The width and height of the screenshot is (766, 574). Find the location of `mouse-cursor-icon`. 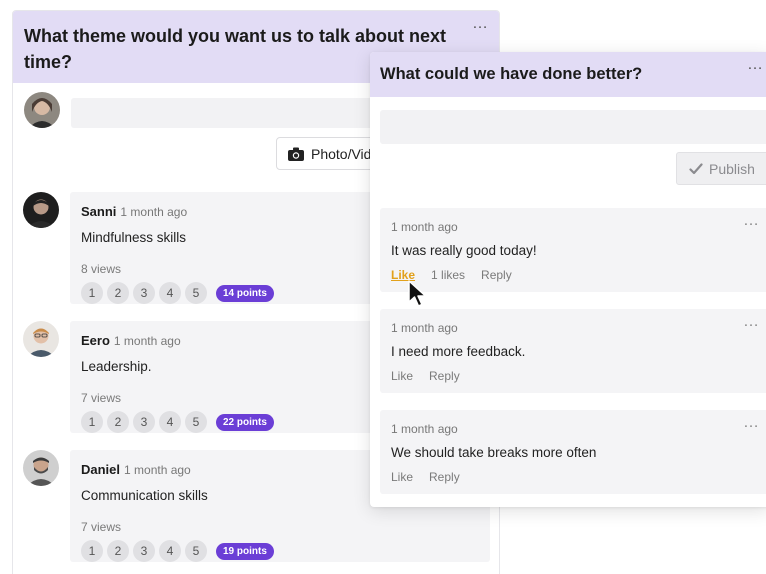

mouse-cursor-icon is located at coordinates (418, 296).